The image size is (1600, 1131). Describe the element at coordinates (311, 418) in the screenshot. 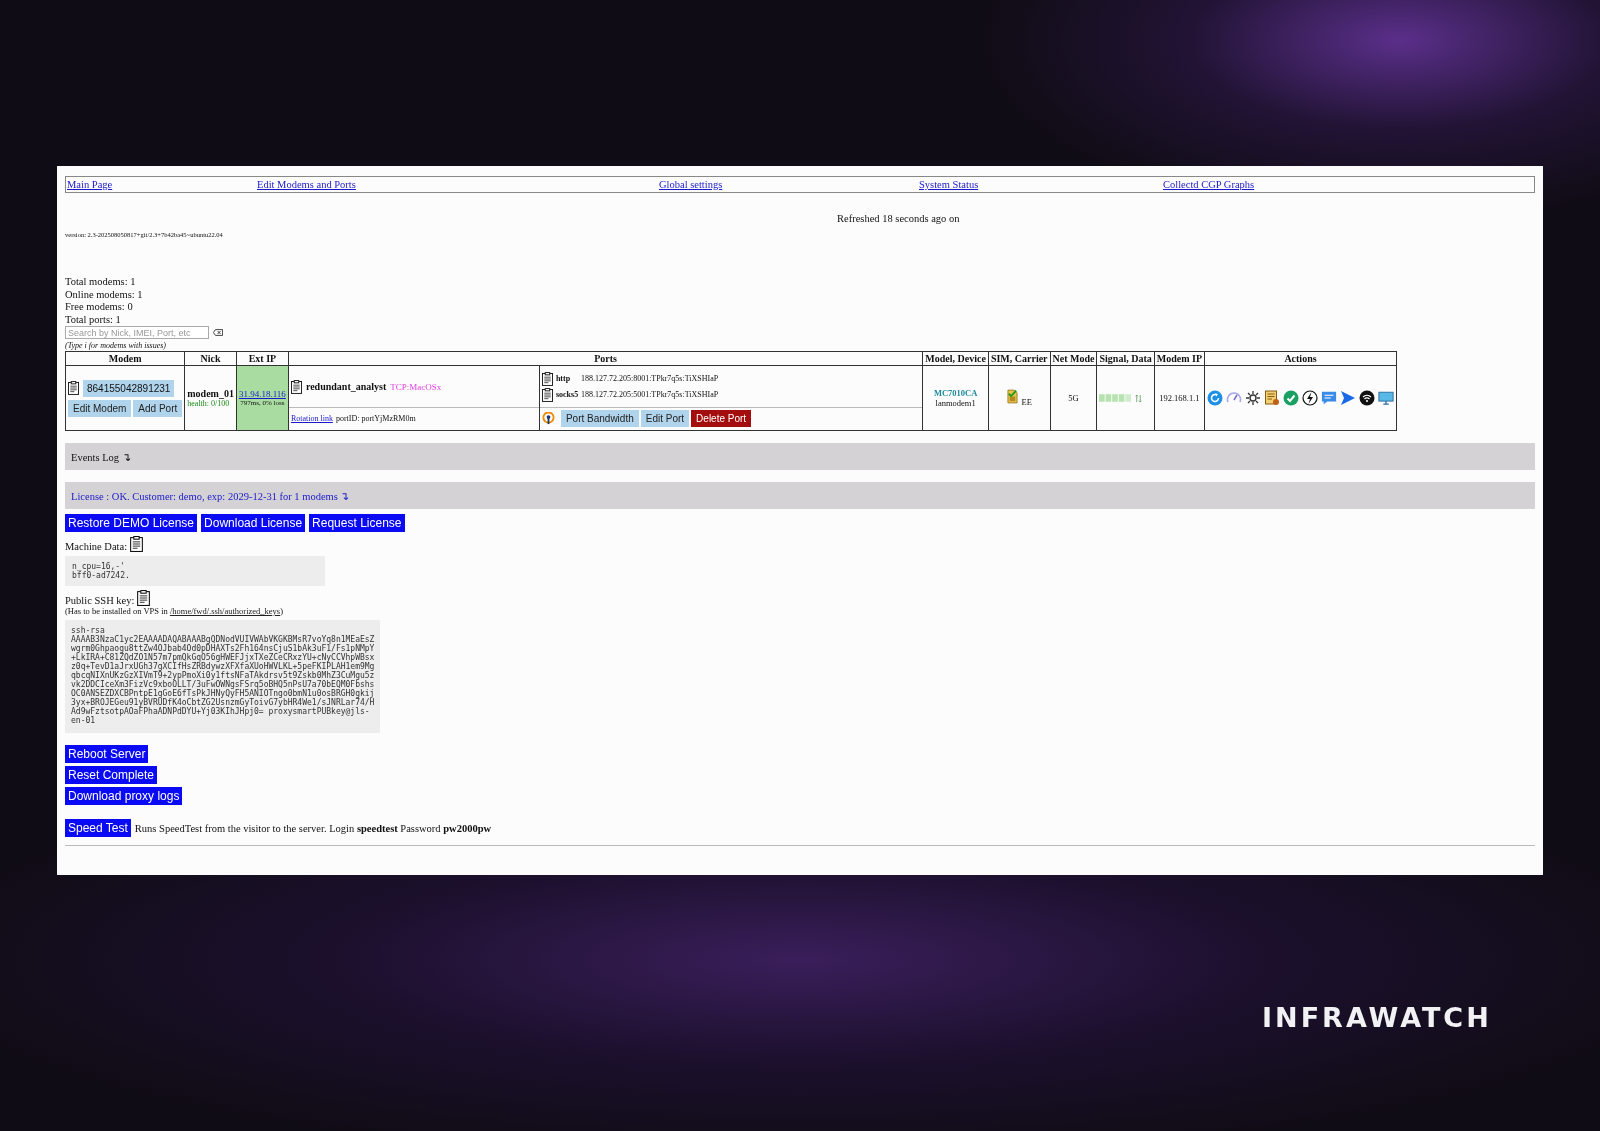

I see `rotation-link: Rotation link` at that location.